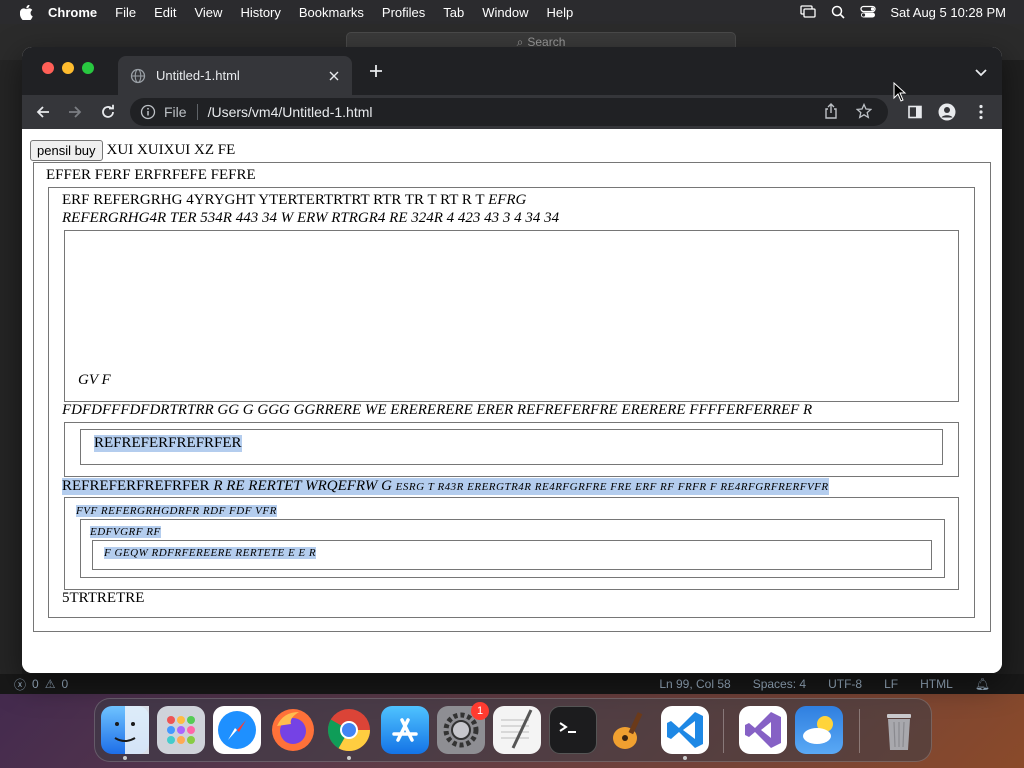 This screenshot has width=1024, height=768. What do you see at coordinates (512, 71) in the screenshot?
I see `tab-strip: Untitled-1.html` at bounding box center [512, 71].